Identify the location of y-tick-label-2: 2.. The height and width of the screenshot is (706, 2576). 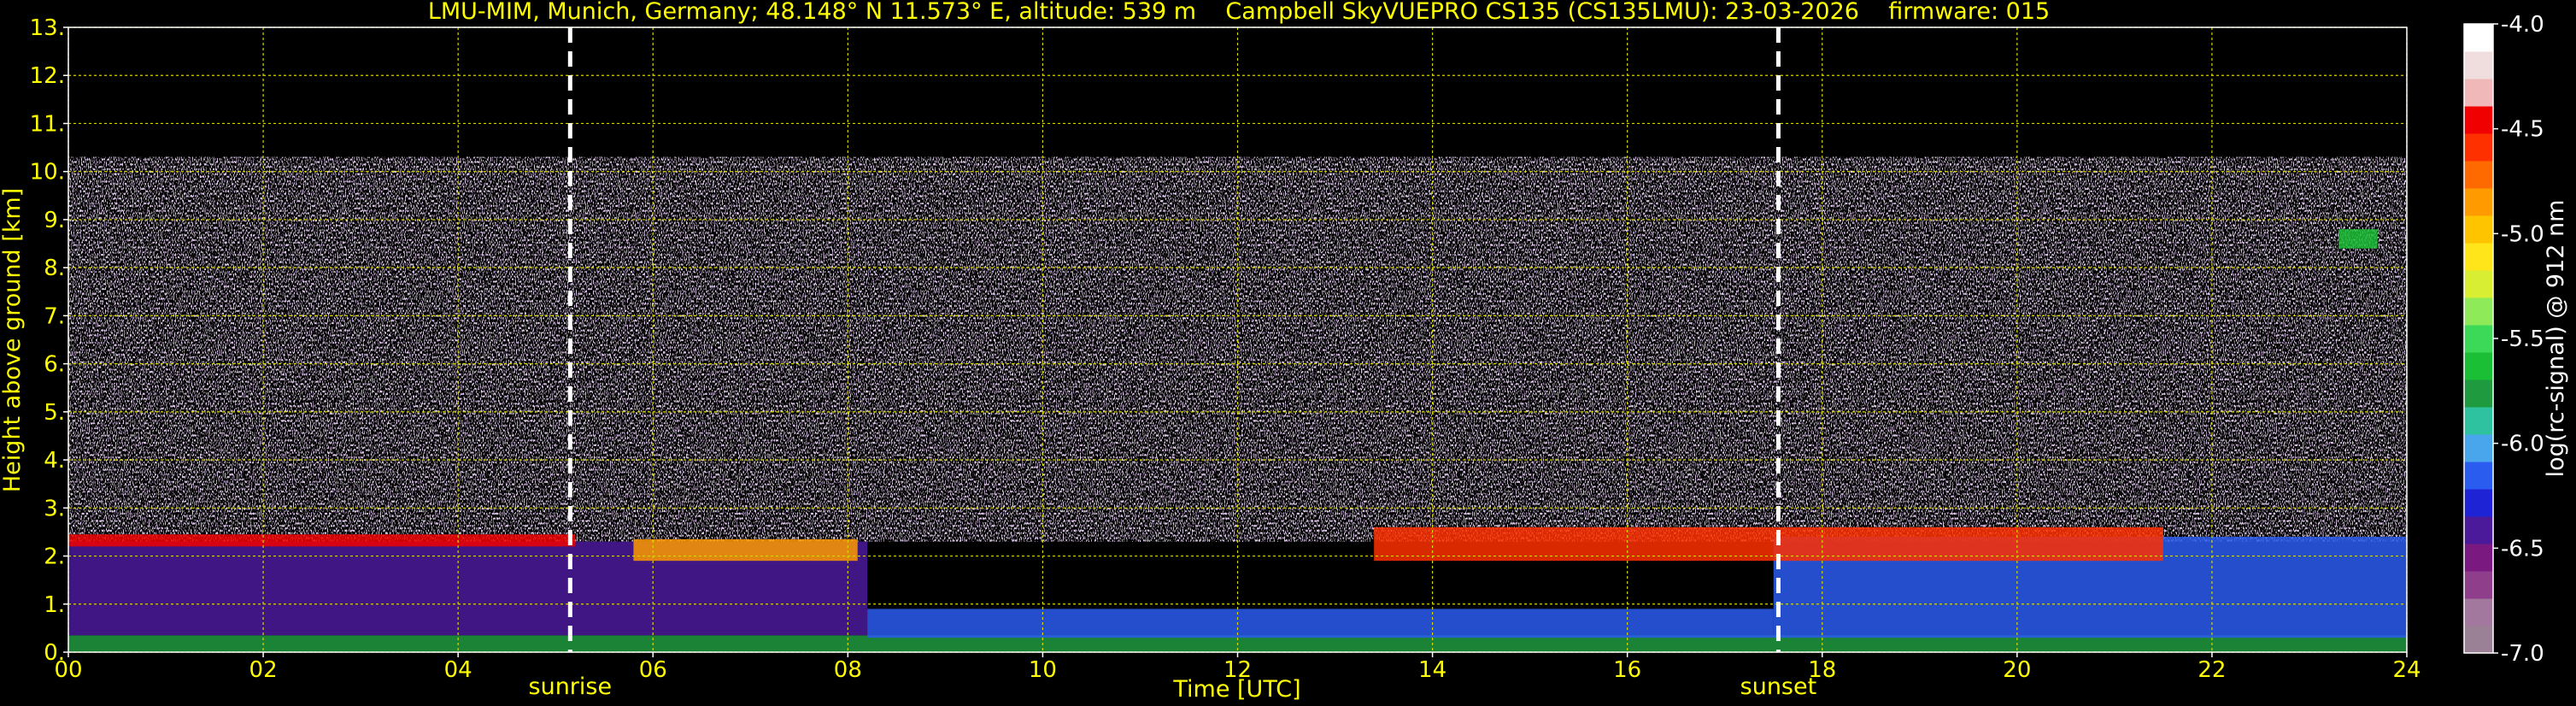
(54, 557).